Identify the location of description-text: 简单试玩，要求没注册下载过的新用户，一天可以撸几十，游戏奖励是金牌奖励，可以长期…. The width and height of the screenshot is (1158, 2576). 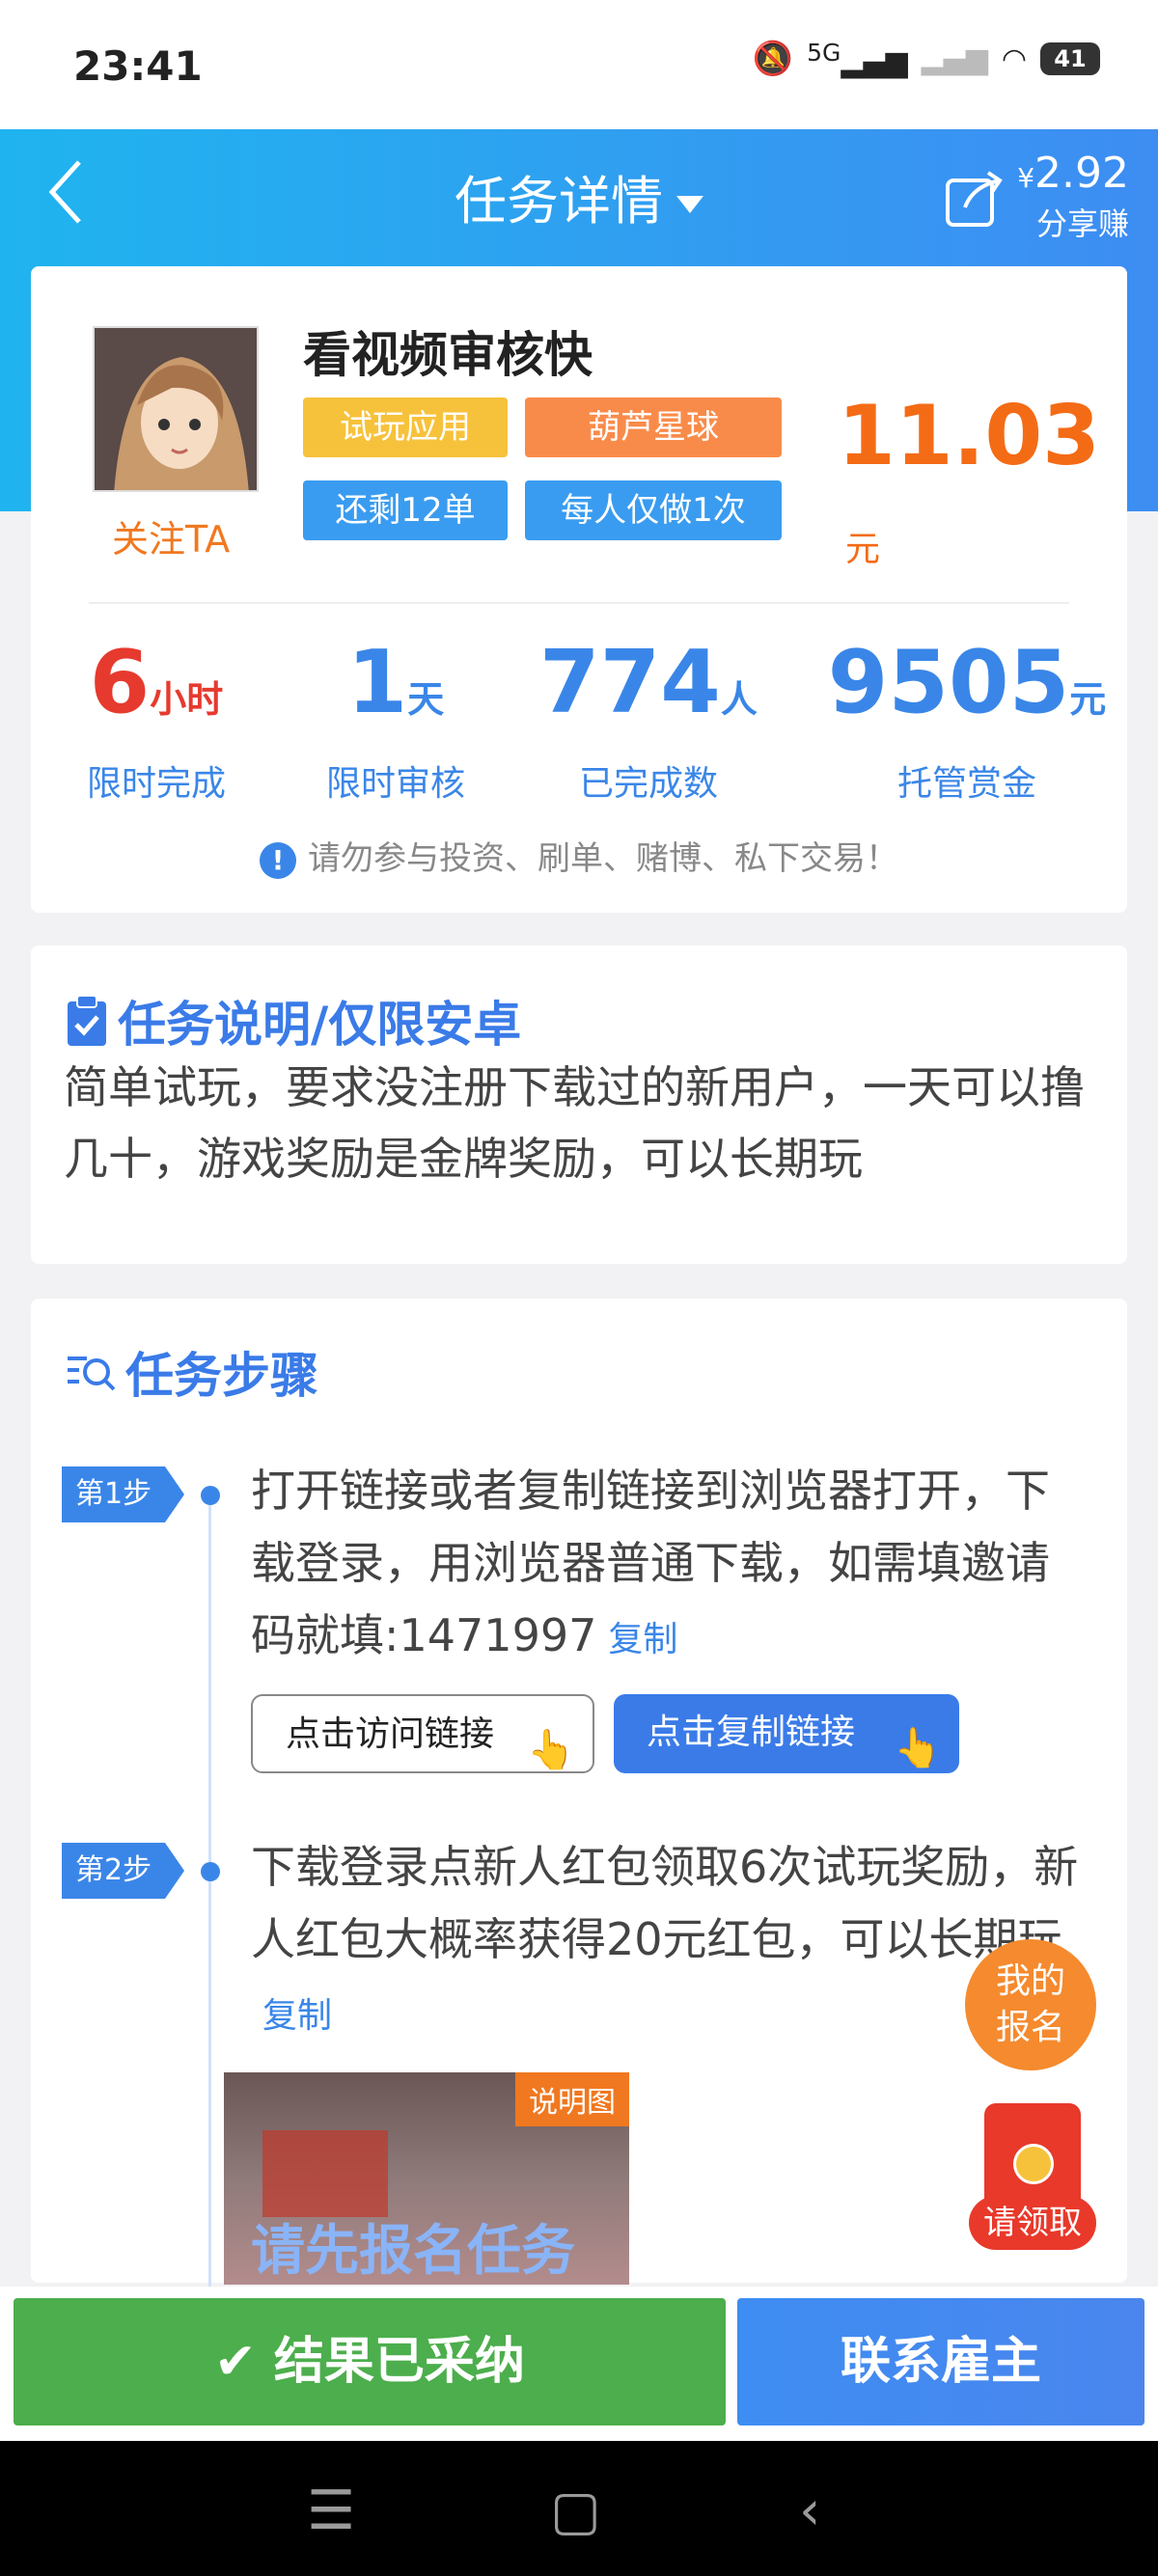
(574, 1123).